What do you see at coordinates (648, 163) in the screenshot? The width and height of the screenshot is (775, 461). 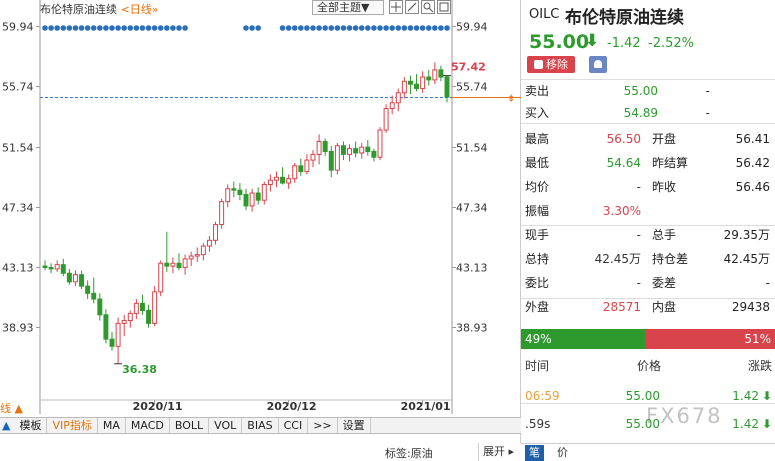 I see `stats-row: 最低 54.64 昨结算 56.42` at bounding box center [648, 163].